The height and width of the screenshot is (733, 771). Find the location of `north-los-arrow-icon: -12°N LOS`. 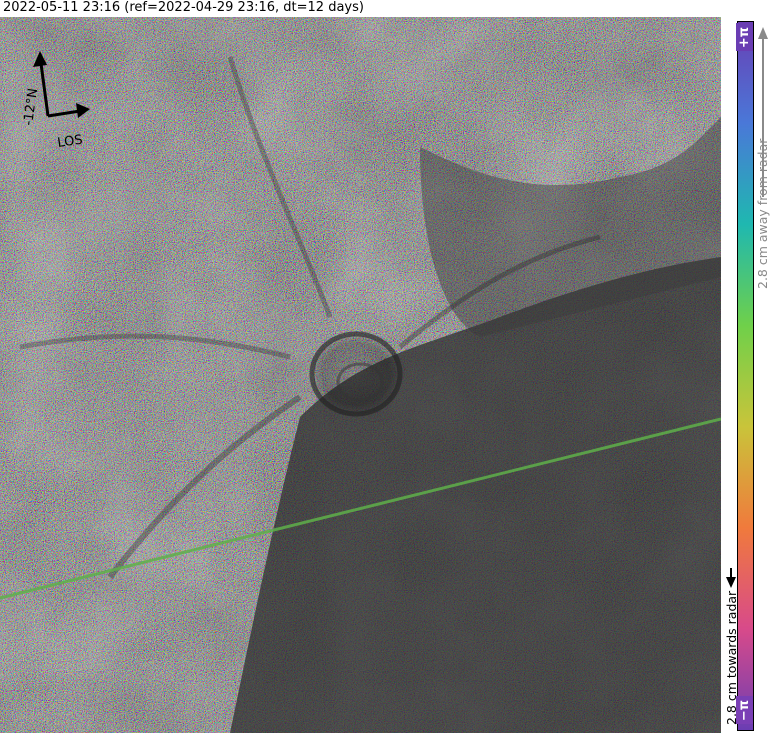

north-los-arrow-icon: -12°N LOS is located at coordinates (55, 101).